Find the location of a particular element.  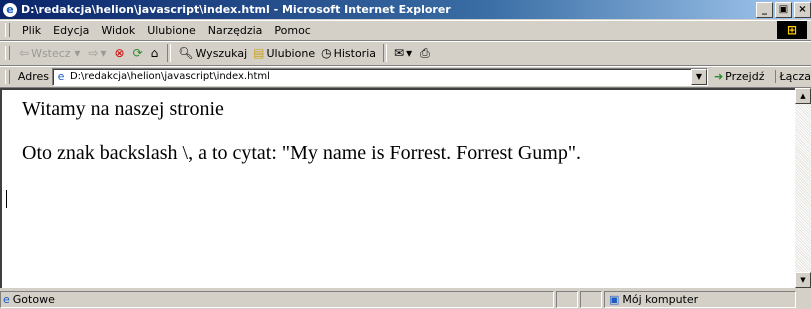

links-button: Łącza is located at coordinates (792, 76).